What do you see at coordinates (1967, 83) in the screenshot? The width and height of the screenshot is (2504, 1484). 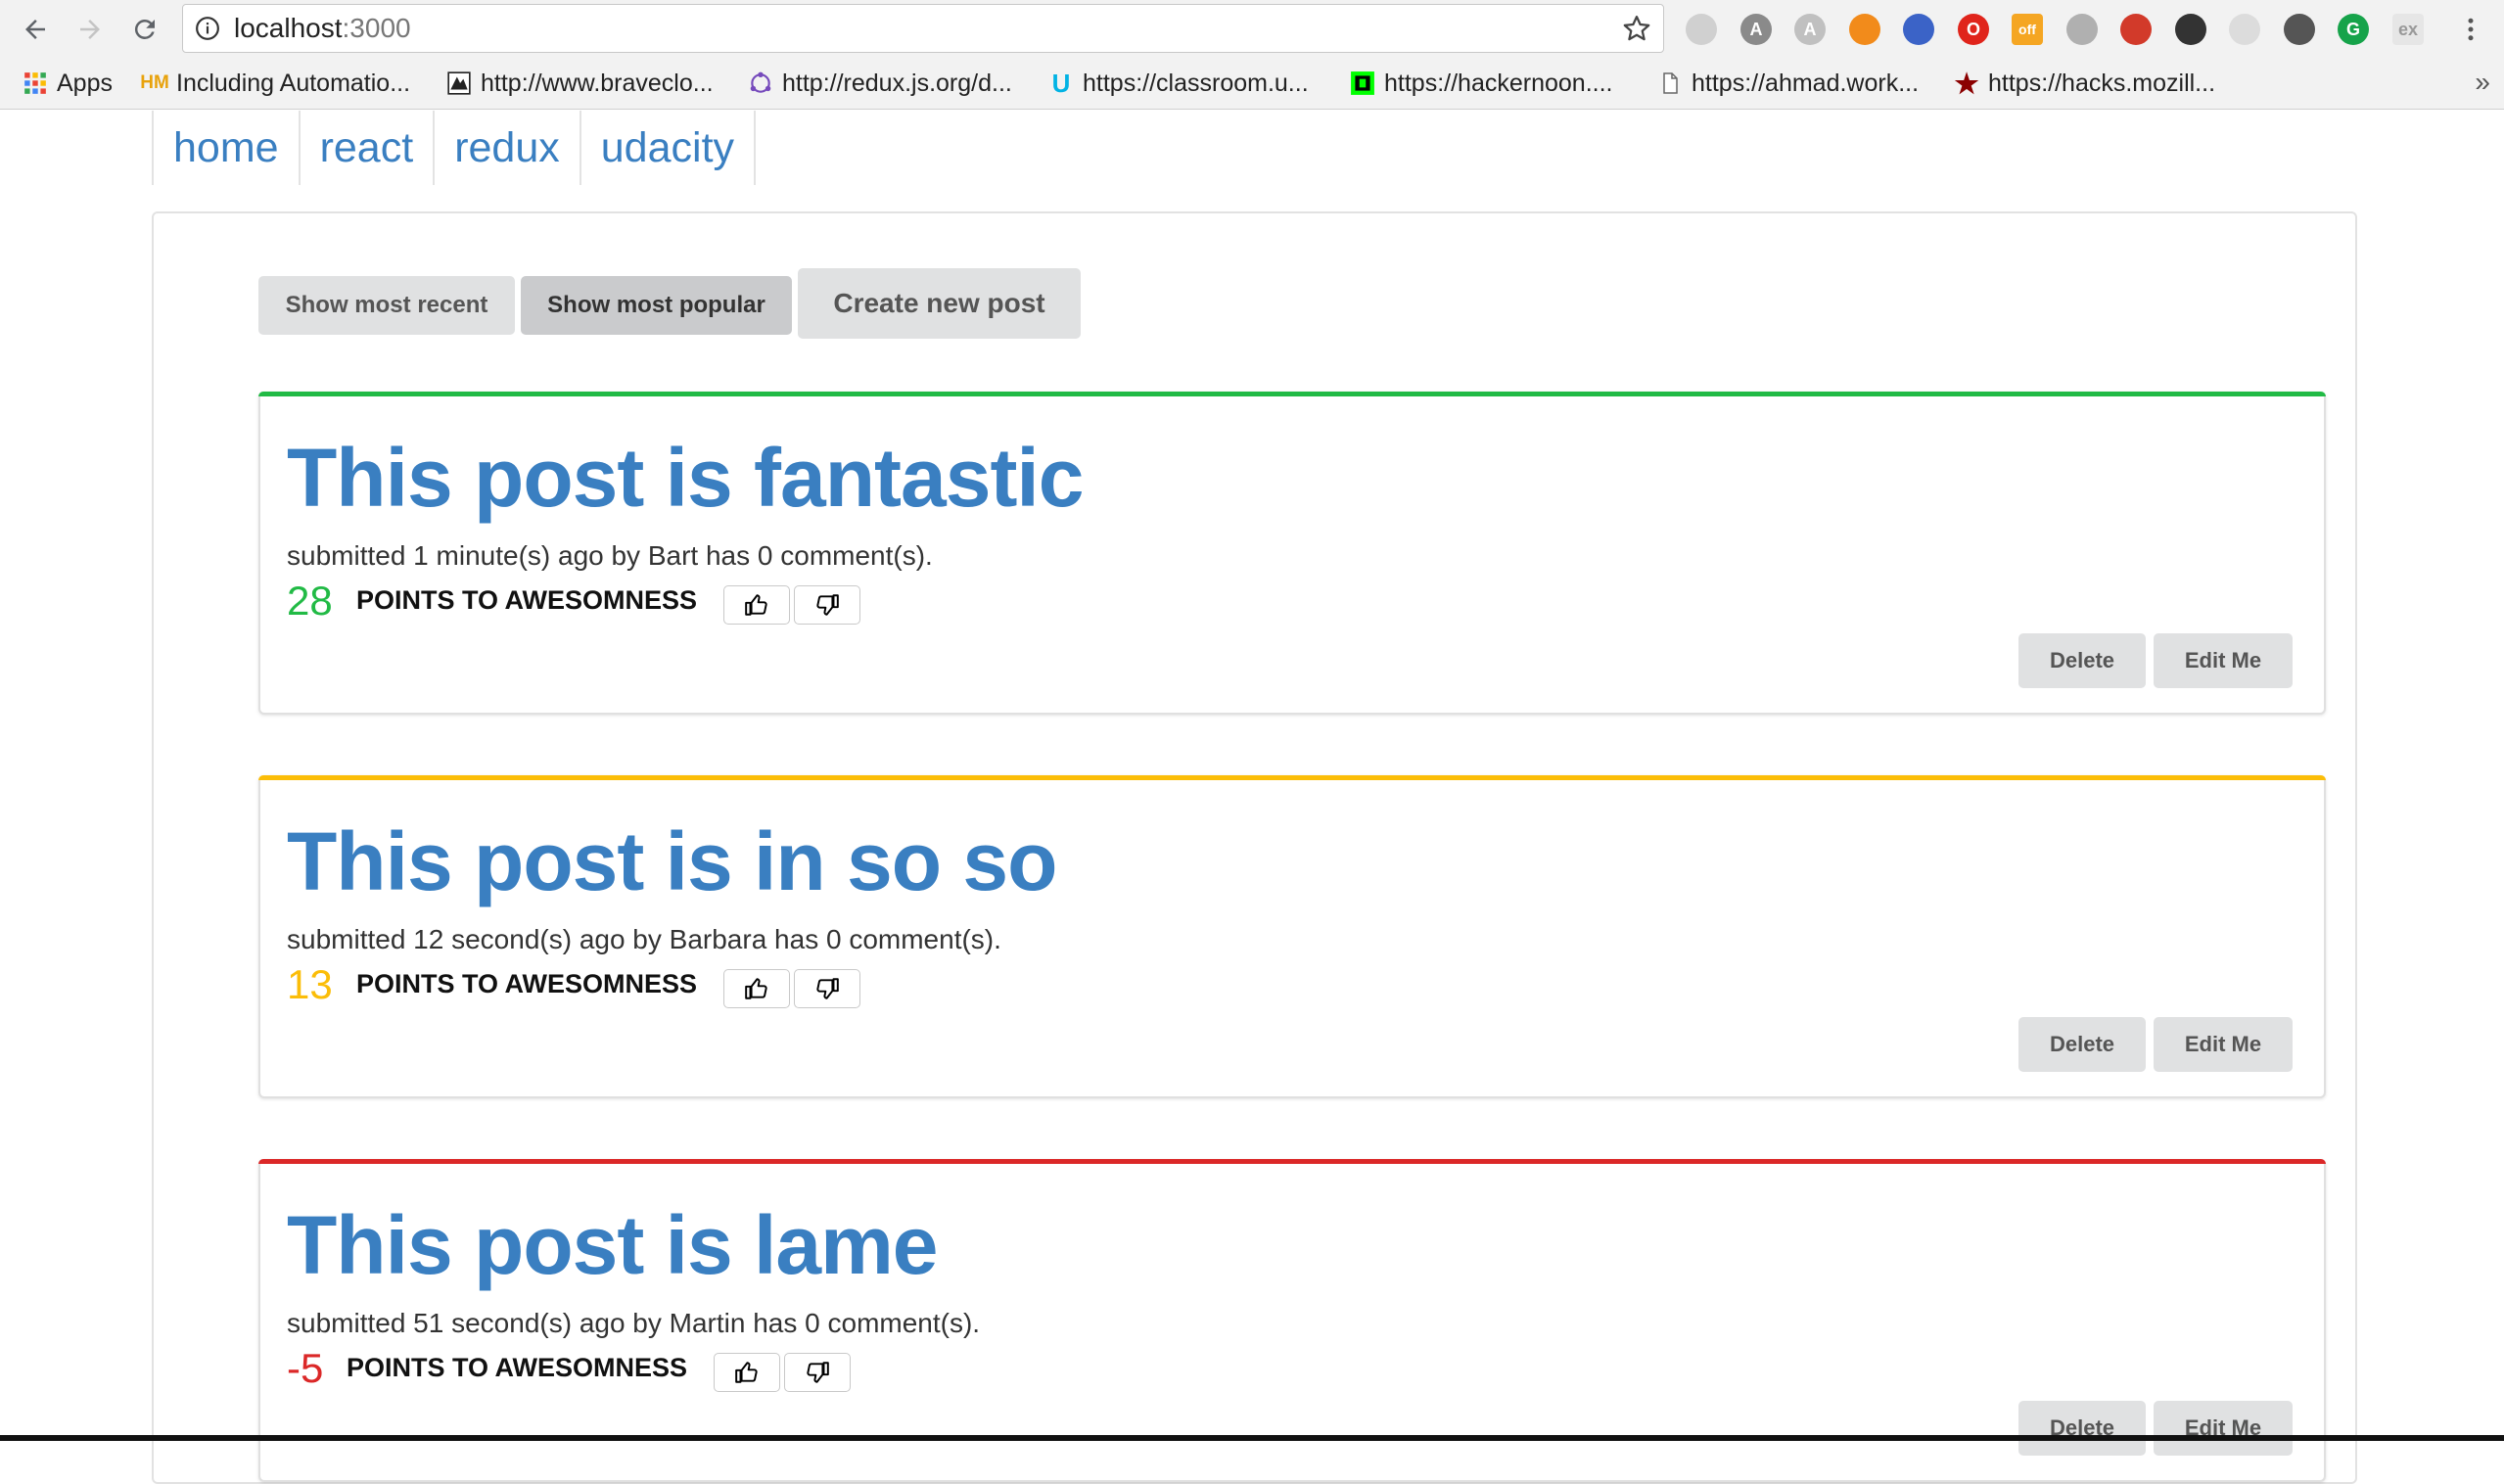 I see `star-bookmark-icon: ★` at bounding box center [1967, 83].